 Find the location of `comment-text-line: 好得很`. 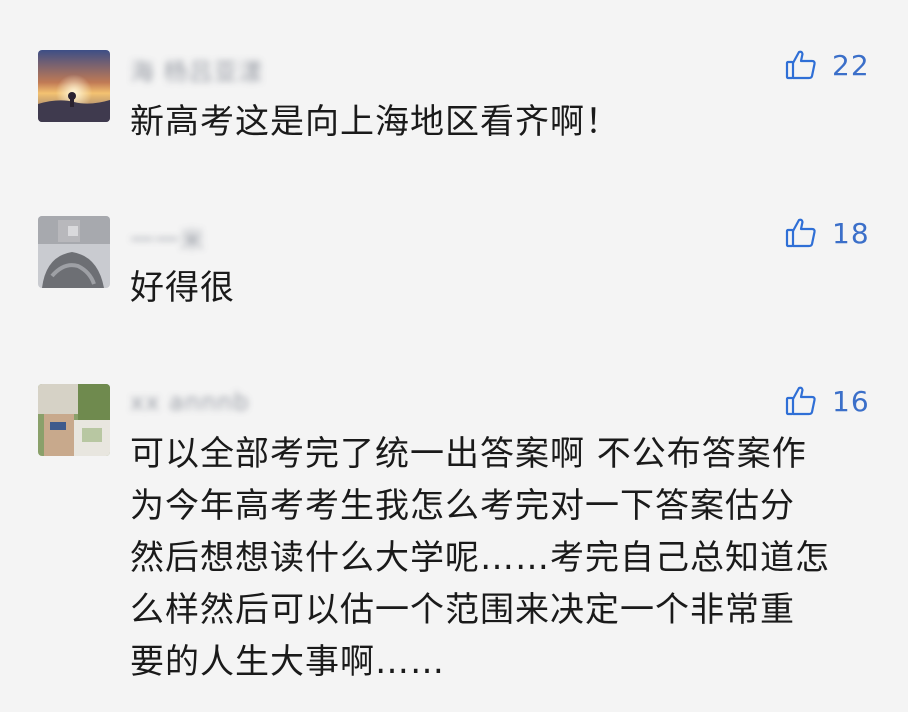

comment-text-line: 好得很 is located at coordinates (182, 288).